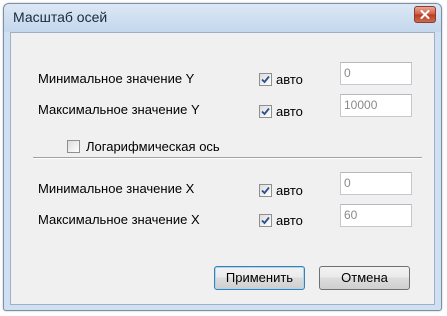 Image resolution: width=447 pixels, height=316 pixels. I want to click on close-button, so click(425, 14).